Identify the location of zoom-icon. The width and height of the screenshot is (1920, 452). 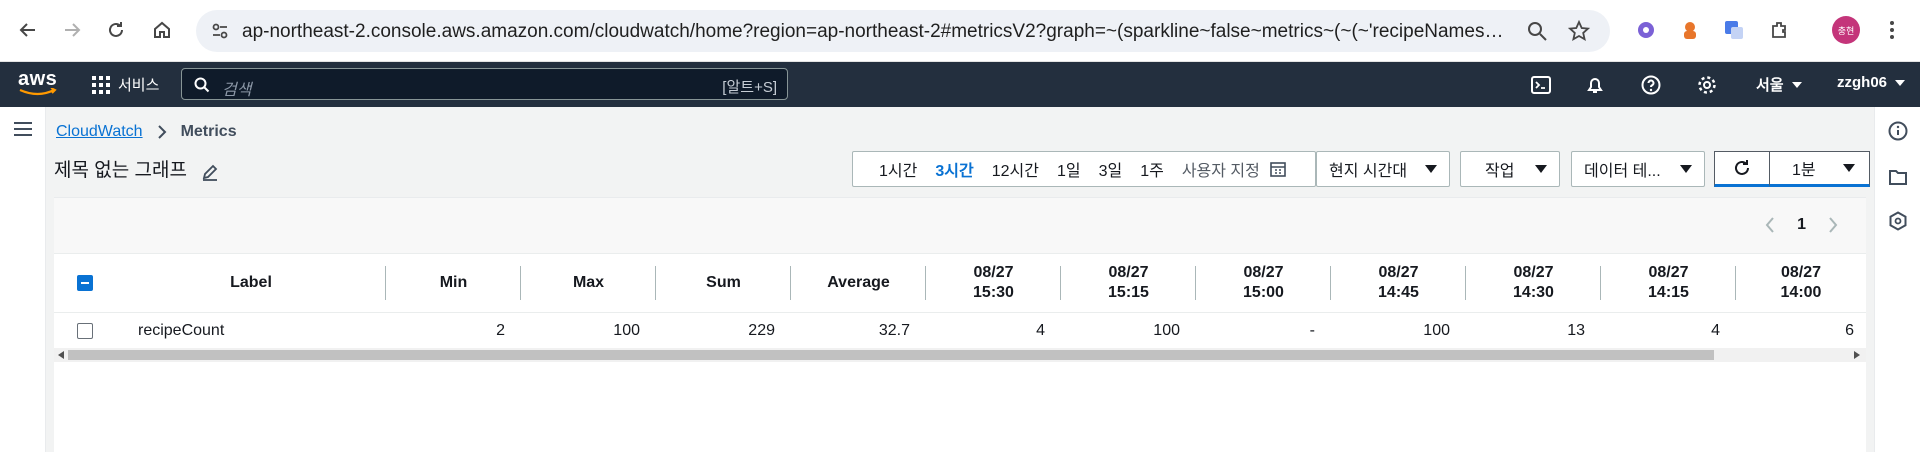
(1537, 31).